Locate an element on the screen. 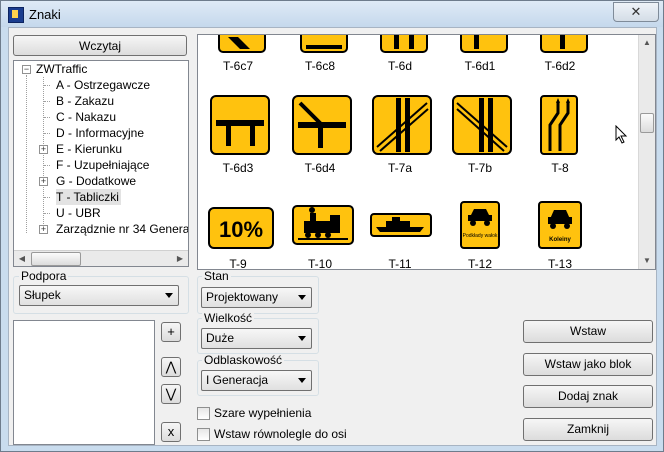 The width and height of the screenshot is (664, 452). sign-t6c8: T-6c8 is located at coordinates (328, 62).